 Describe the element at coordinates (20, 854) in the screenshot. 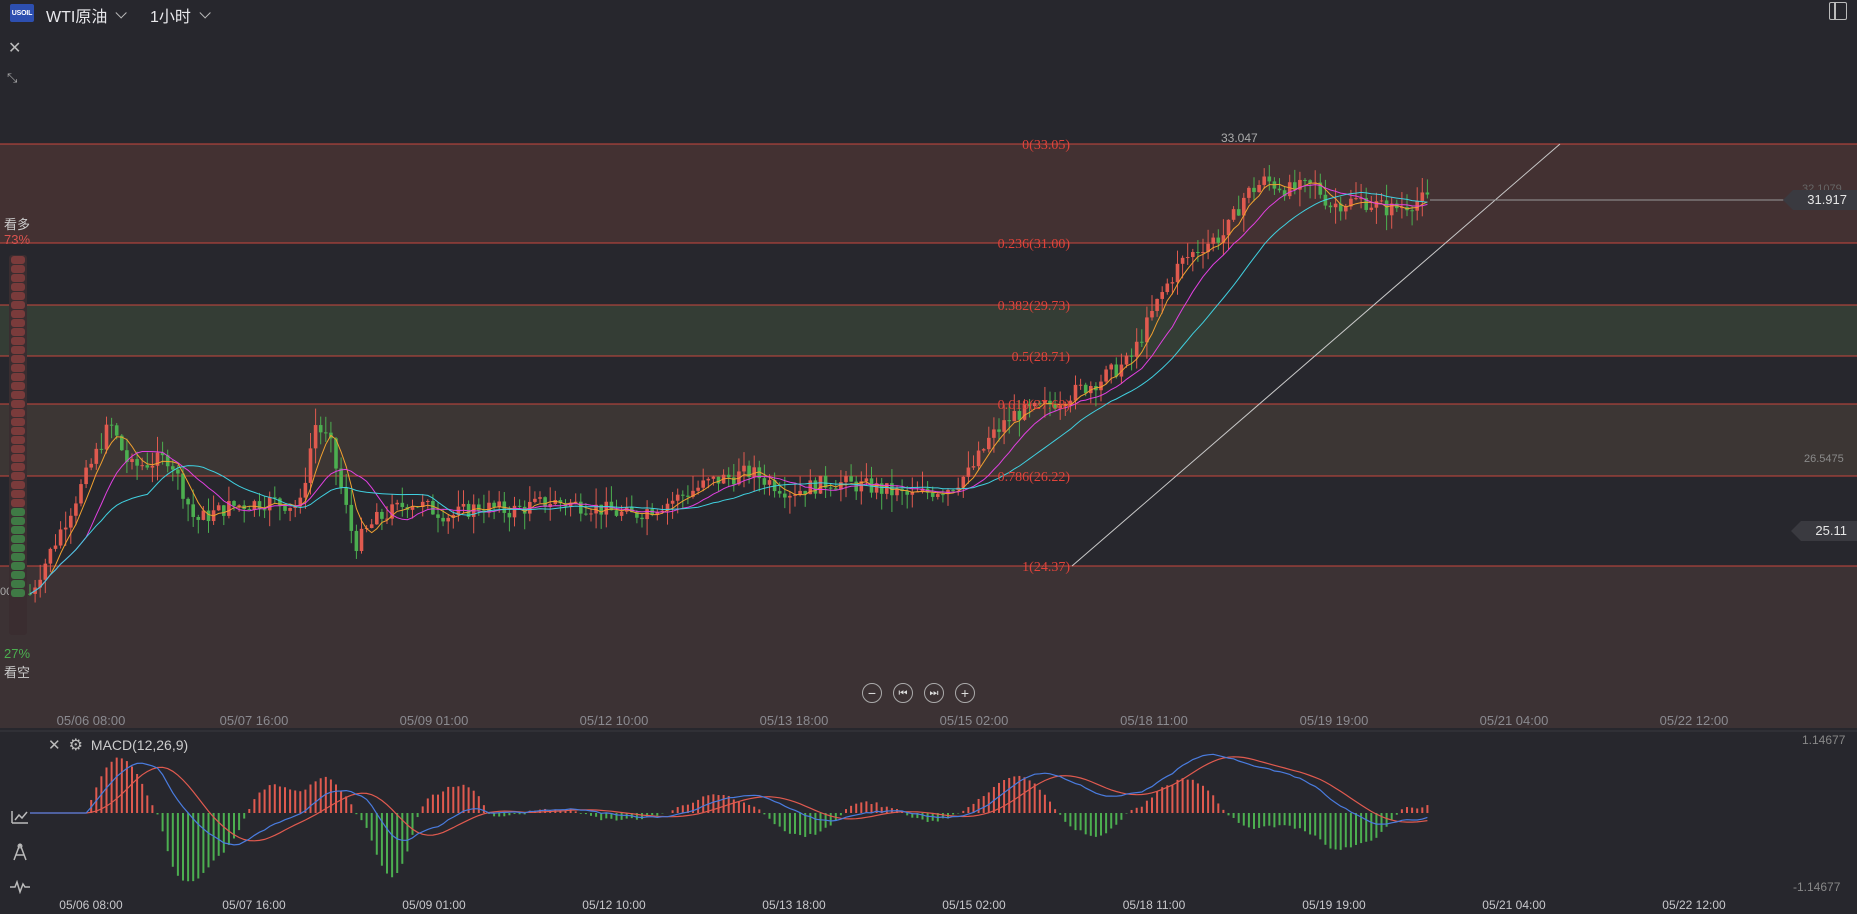

I see `drawing-tool-icon` at that location.